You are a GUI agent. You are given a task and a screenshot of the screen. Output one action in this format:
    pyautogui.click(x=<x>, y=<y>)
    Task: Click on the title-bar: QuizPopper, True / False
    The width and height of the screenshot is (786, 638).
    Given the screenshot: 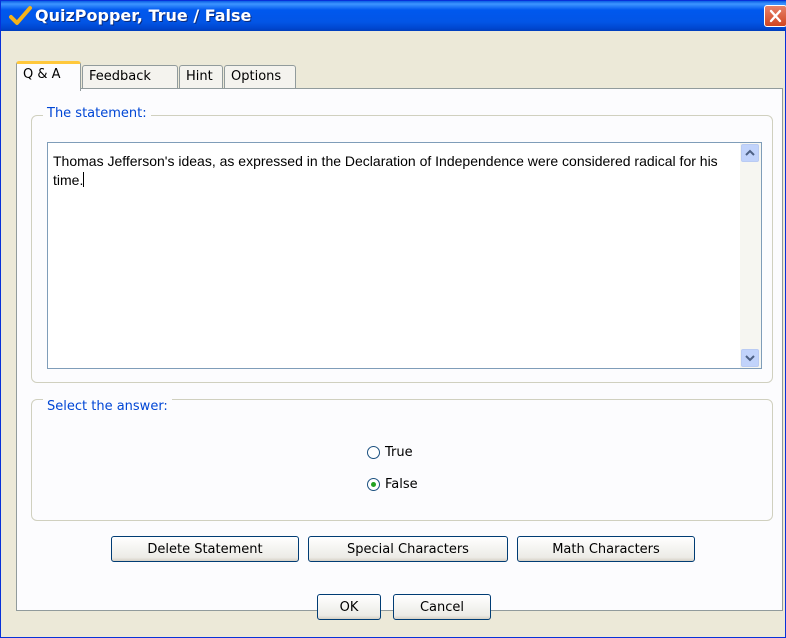 What is the action you would take?
    pyautogui.click(x=393, y=16)
    